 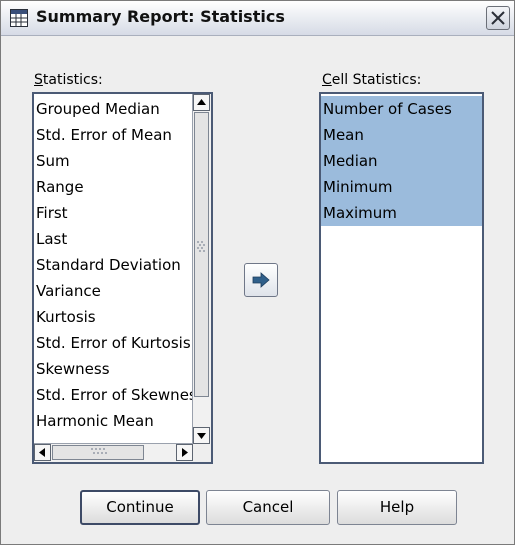 What do you see at coordinates (160, 16) in the screenshot?
I see `dialog-title: Summary Report: Statistics` at bounding box center [160, 16].